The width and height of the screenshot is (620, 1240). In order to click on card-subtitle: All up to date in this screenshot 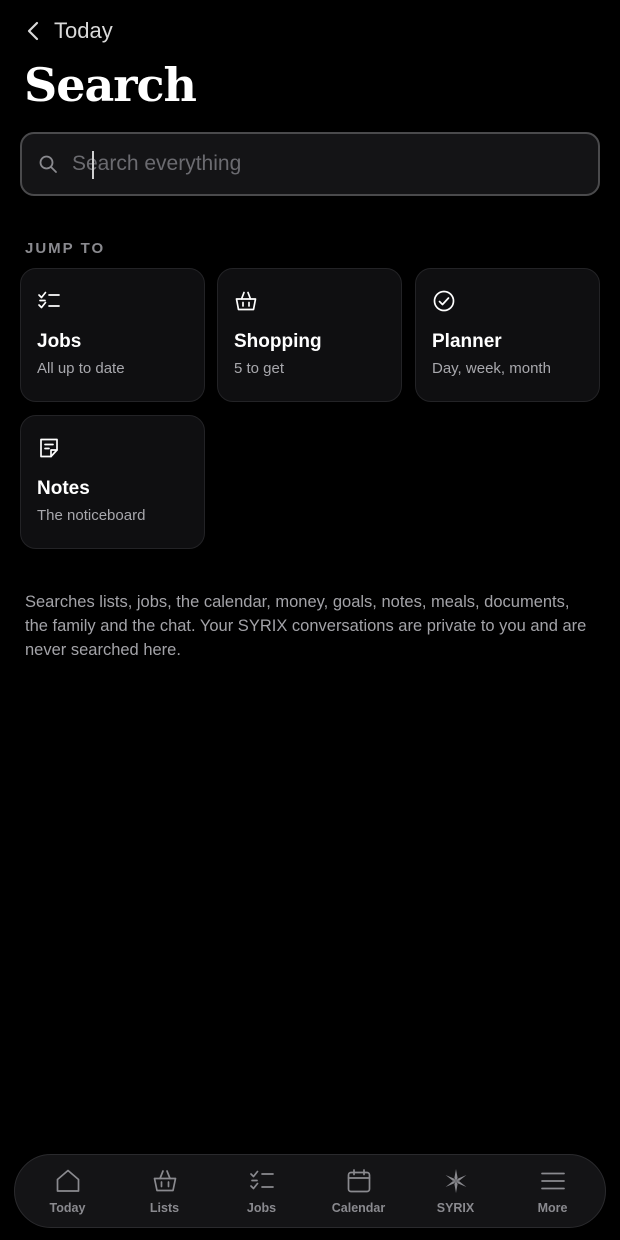, I will do `click(81, 368)`.